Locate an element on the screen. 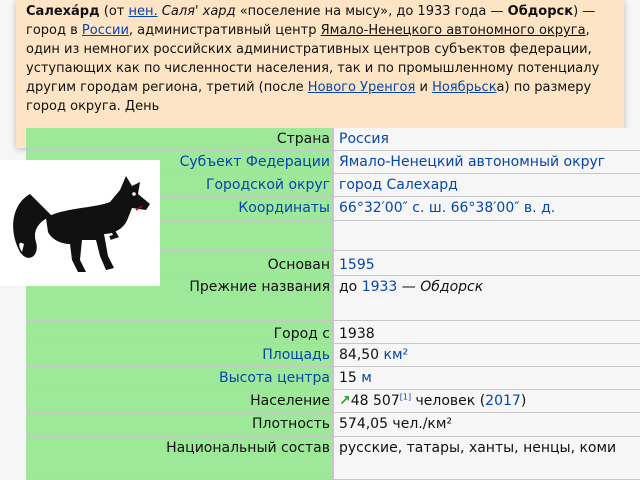 This screenshot has width=640, height=480. infobox-value: 15 м is located at coordinates (486, 378).